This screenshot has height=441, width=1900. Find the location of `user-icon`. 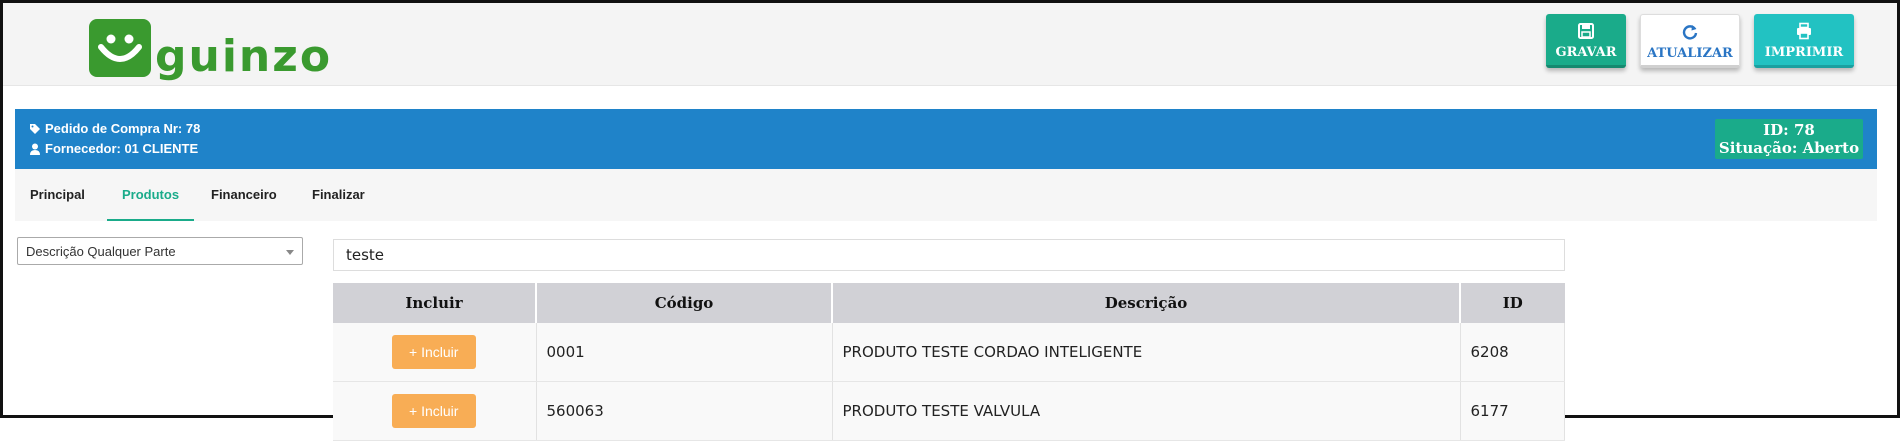

user-icon is located at coordinates (35, 149).